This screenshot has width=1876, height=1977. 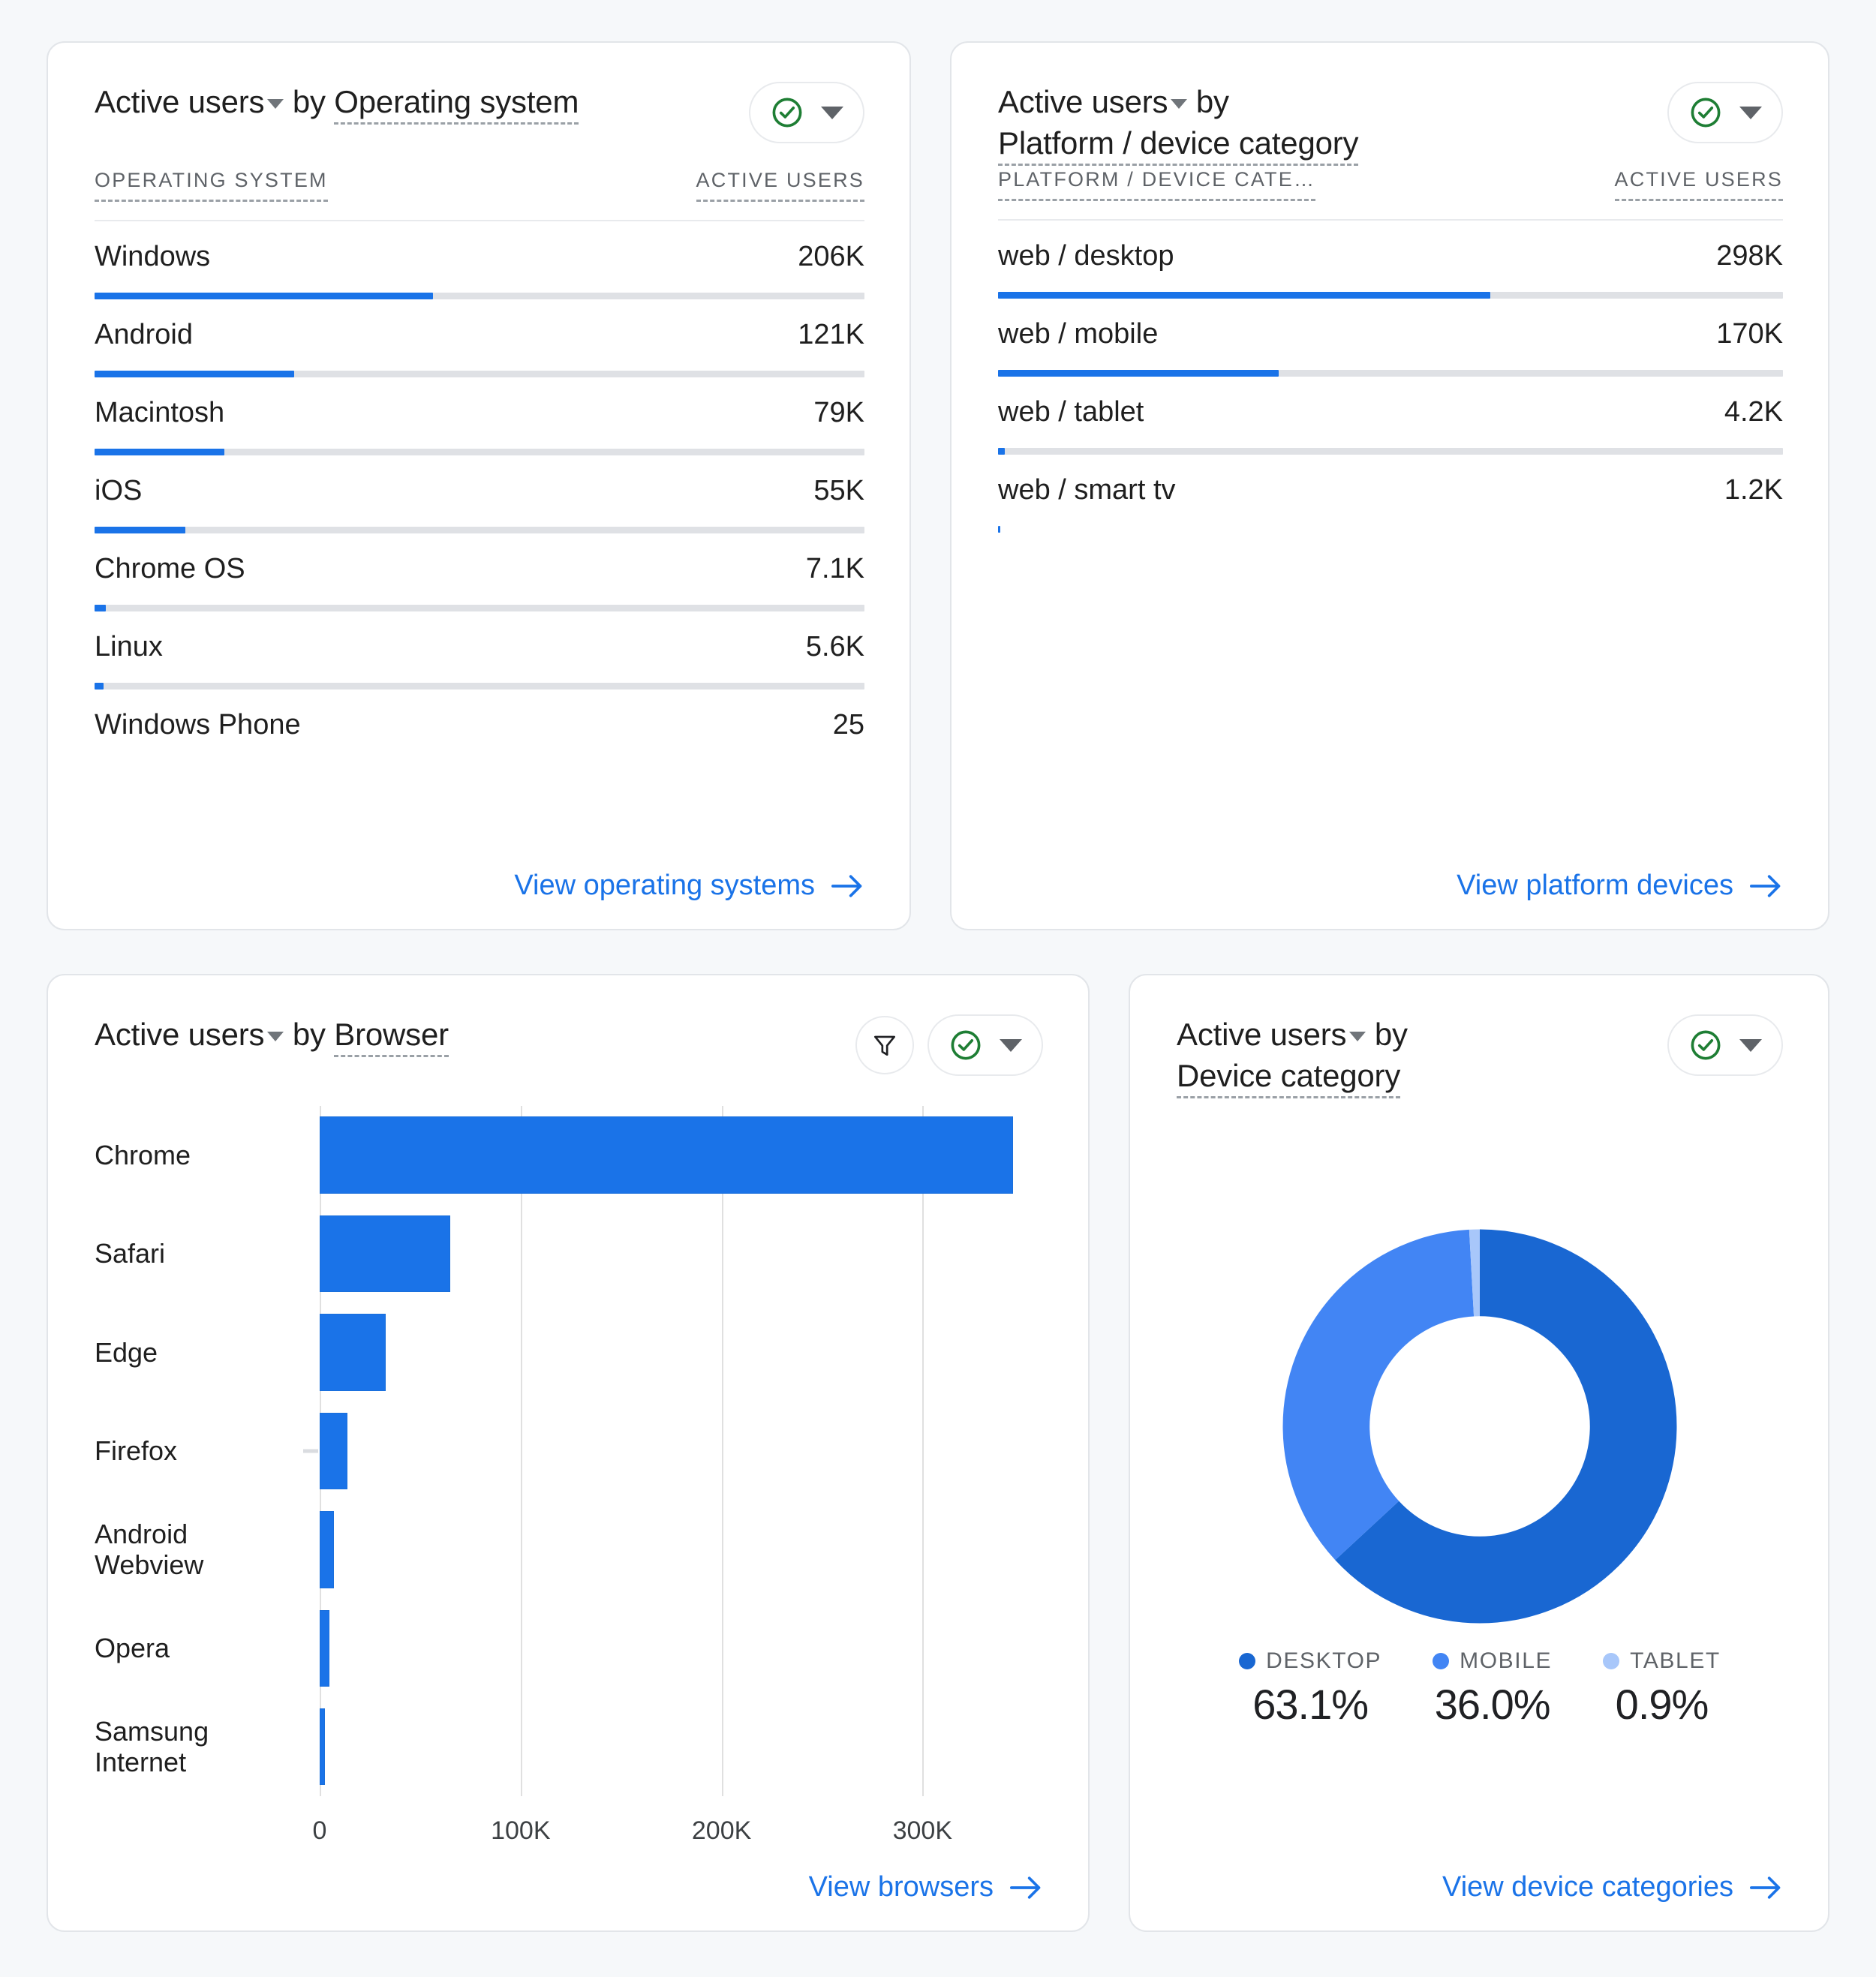 I want to click on row-label: Android, so click(x=144, y=334).